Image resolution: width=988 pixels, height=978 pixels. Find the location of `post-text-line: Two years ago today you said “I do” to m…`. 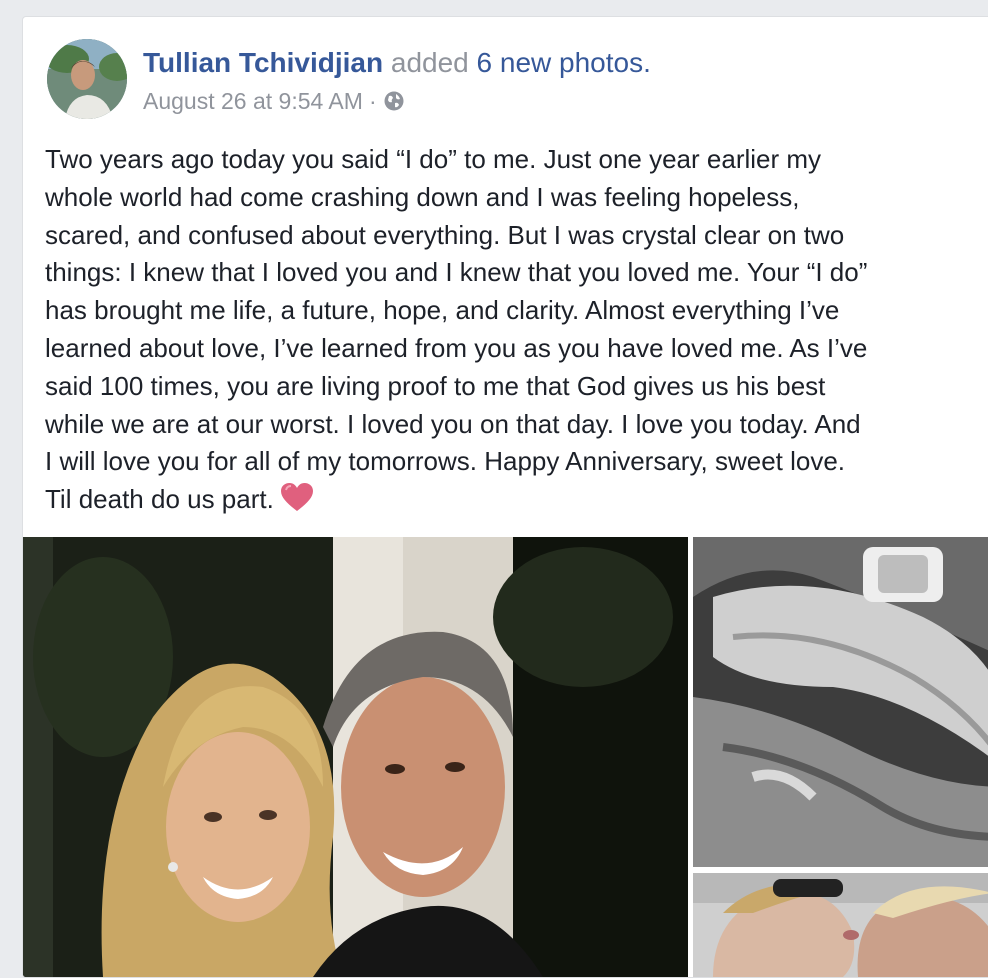

post-text-line: Two years ago today you said “I do” to m… is located at coordinates (433, 159).